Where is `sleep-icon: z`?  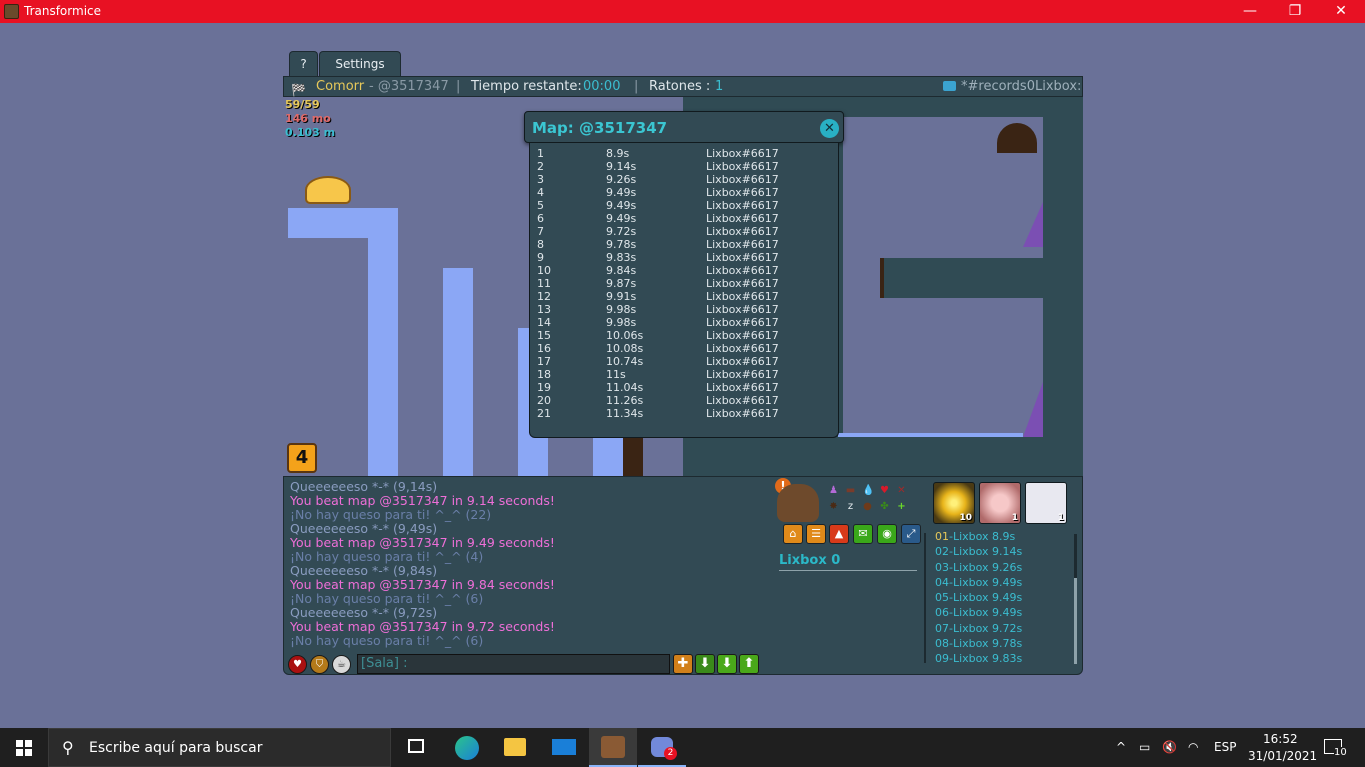 sleep-icon: z is located at coordinates (850, 506).